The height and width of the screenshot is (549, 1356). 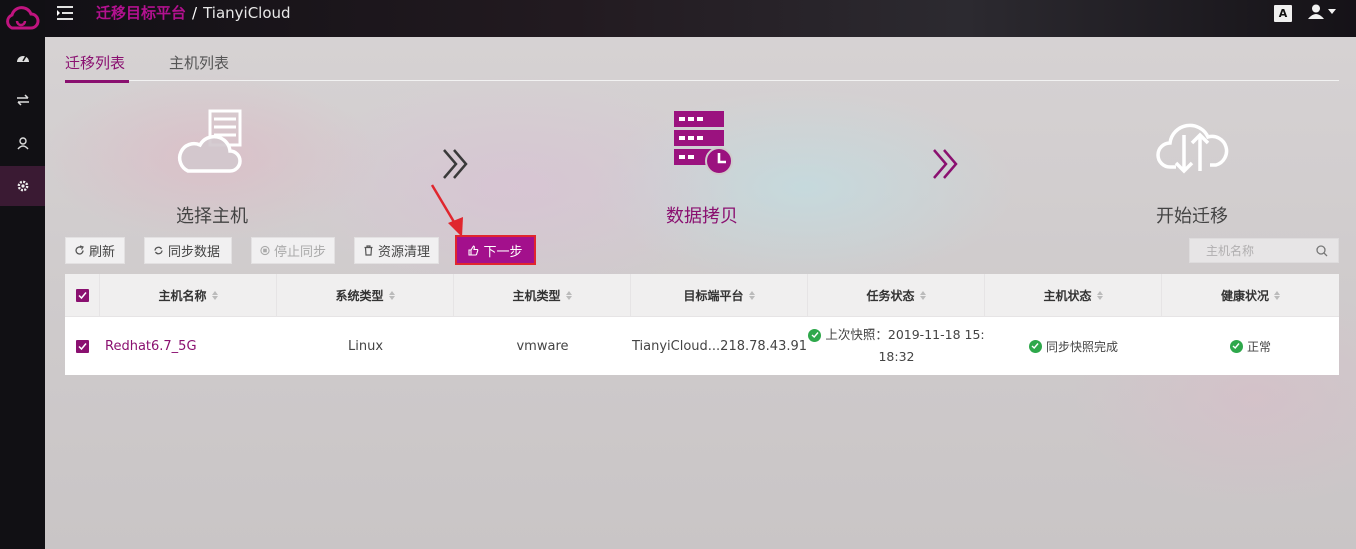 I want to click on cloud-server-icon, so click(x=209, y=141).